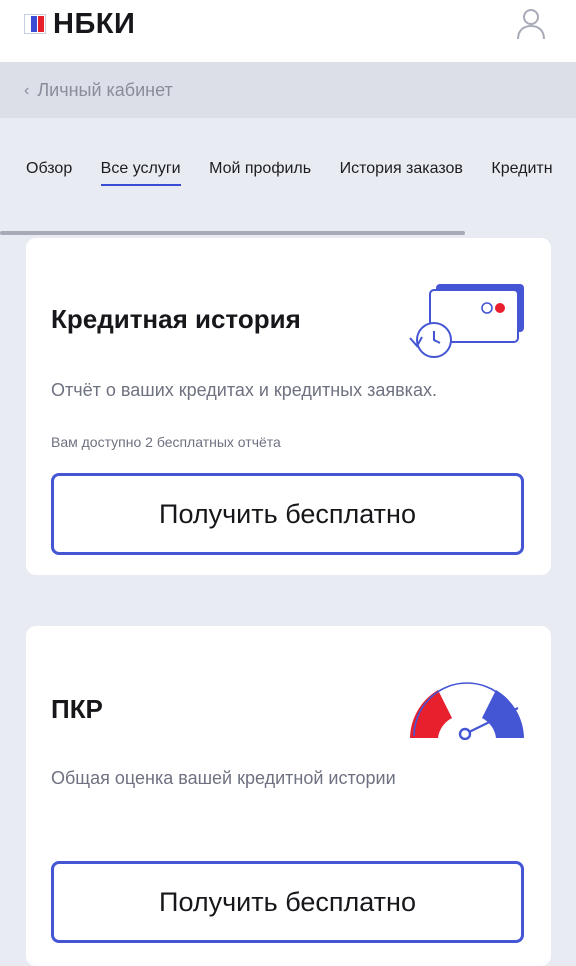  Describe the element at coordinates (105, 90) in the screenshot. I see `breadcrumb-label: Личный кабинет` at that location.